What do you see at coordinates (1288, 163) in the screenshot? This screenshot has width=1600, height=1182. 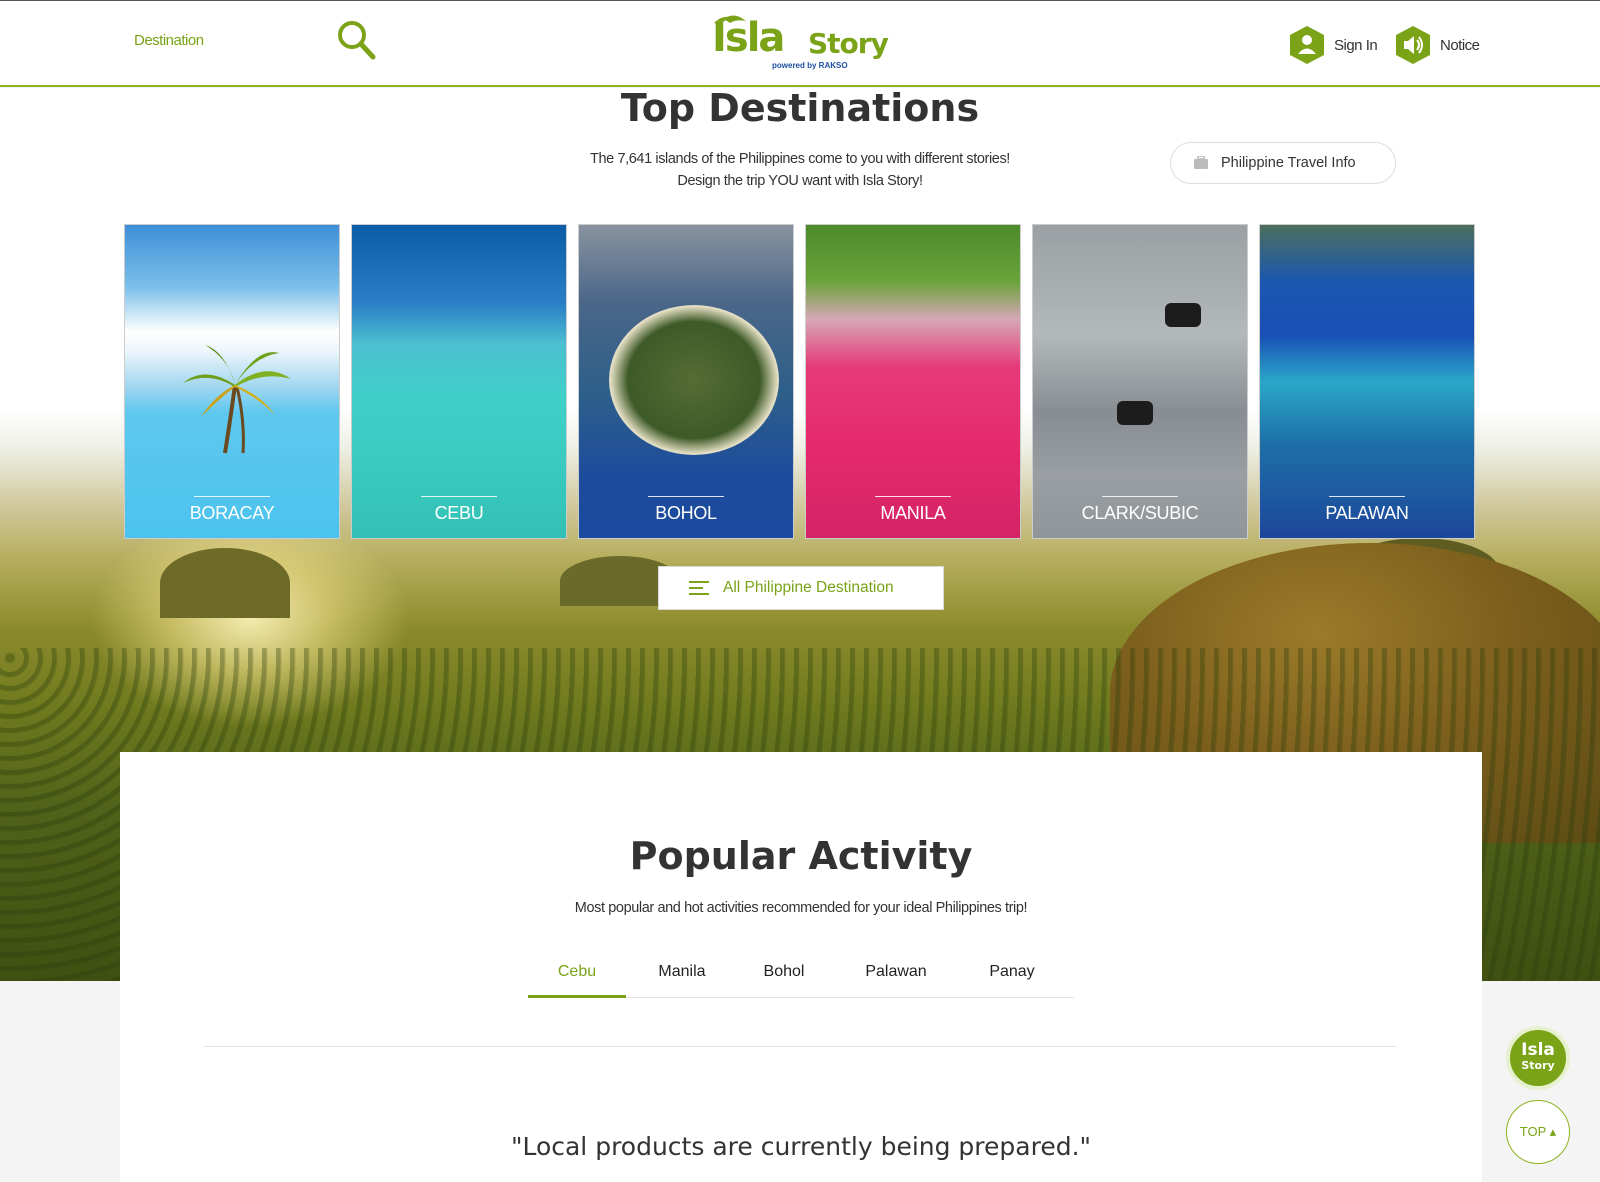 I see `travel-info-label: Philippine Travel Info` at bounding box center [1288, 163].